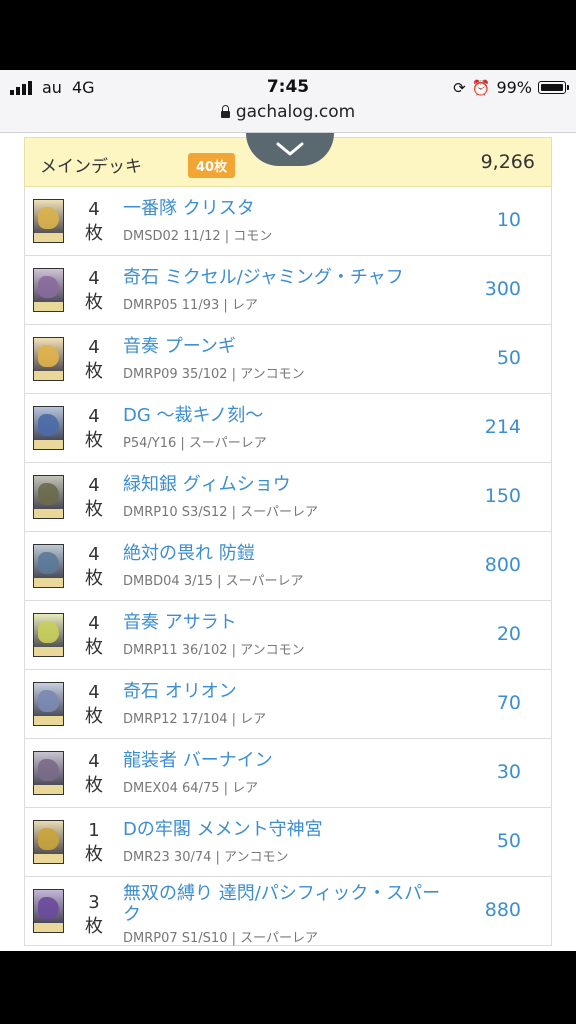  Describe the element at coordinates (288, 566) in the screenshot. I see `card-row: 4 枚絶対の畏れ 防鎧 DMBD04 3/15 | スーパーレア 800` at that location.